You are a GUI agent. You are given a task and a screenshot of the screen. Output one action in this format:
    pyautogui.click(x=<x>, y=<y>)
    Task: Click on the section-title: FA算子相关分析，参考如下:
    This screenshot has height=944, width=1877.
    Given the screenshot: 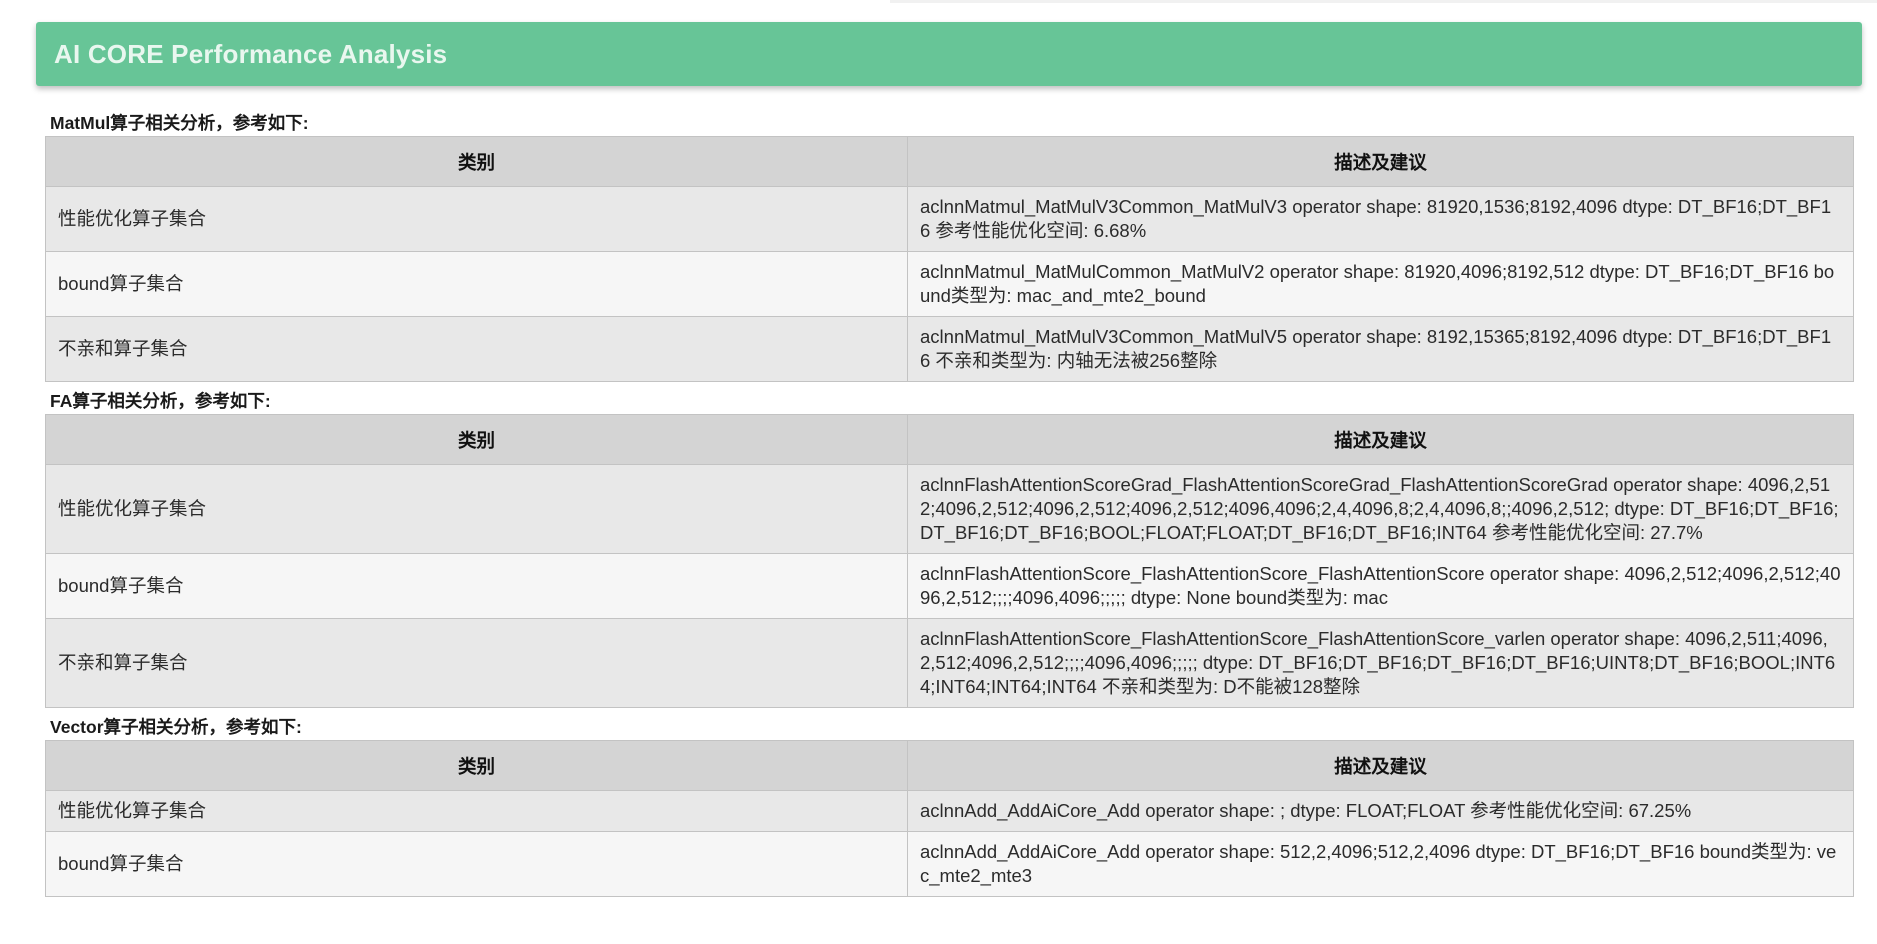 What is the action you would take?
    pyautogui.click(x=160, y=401)
    